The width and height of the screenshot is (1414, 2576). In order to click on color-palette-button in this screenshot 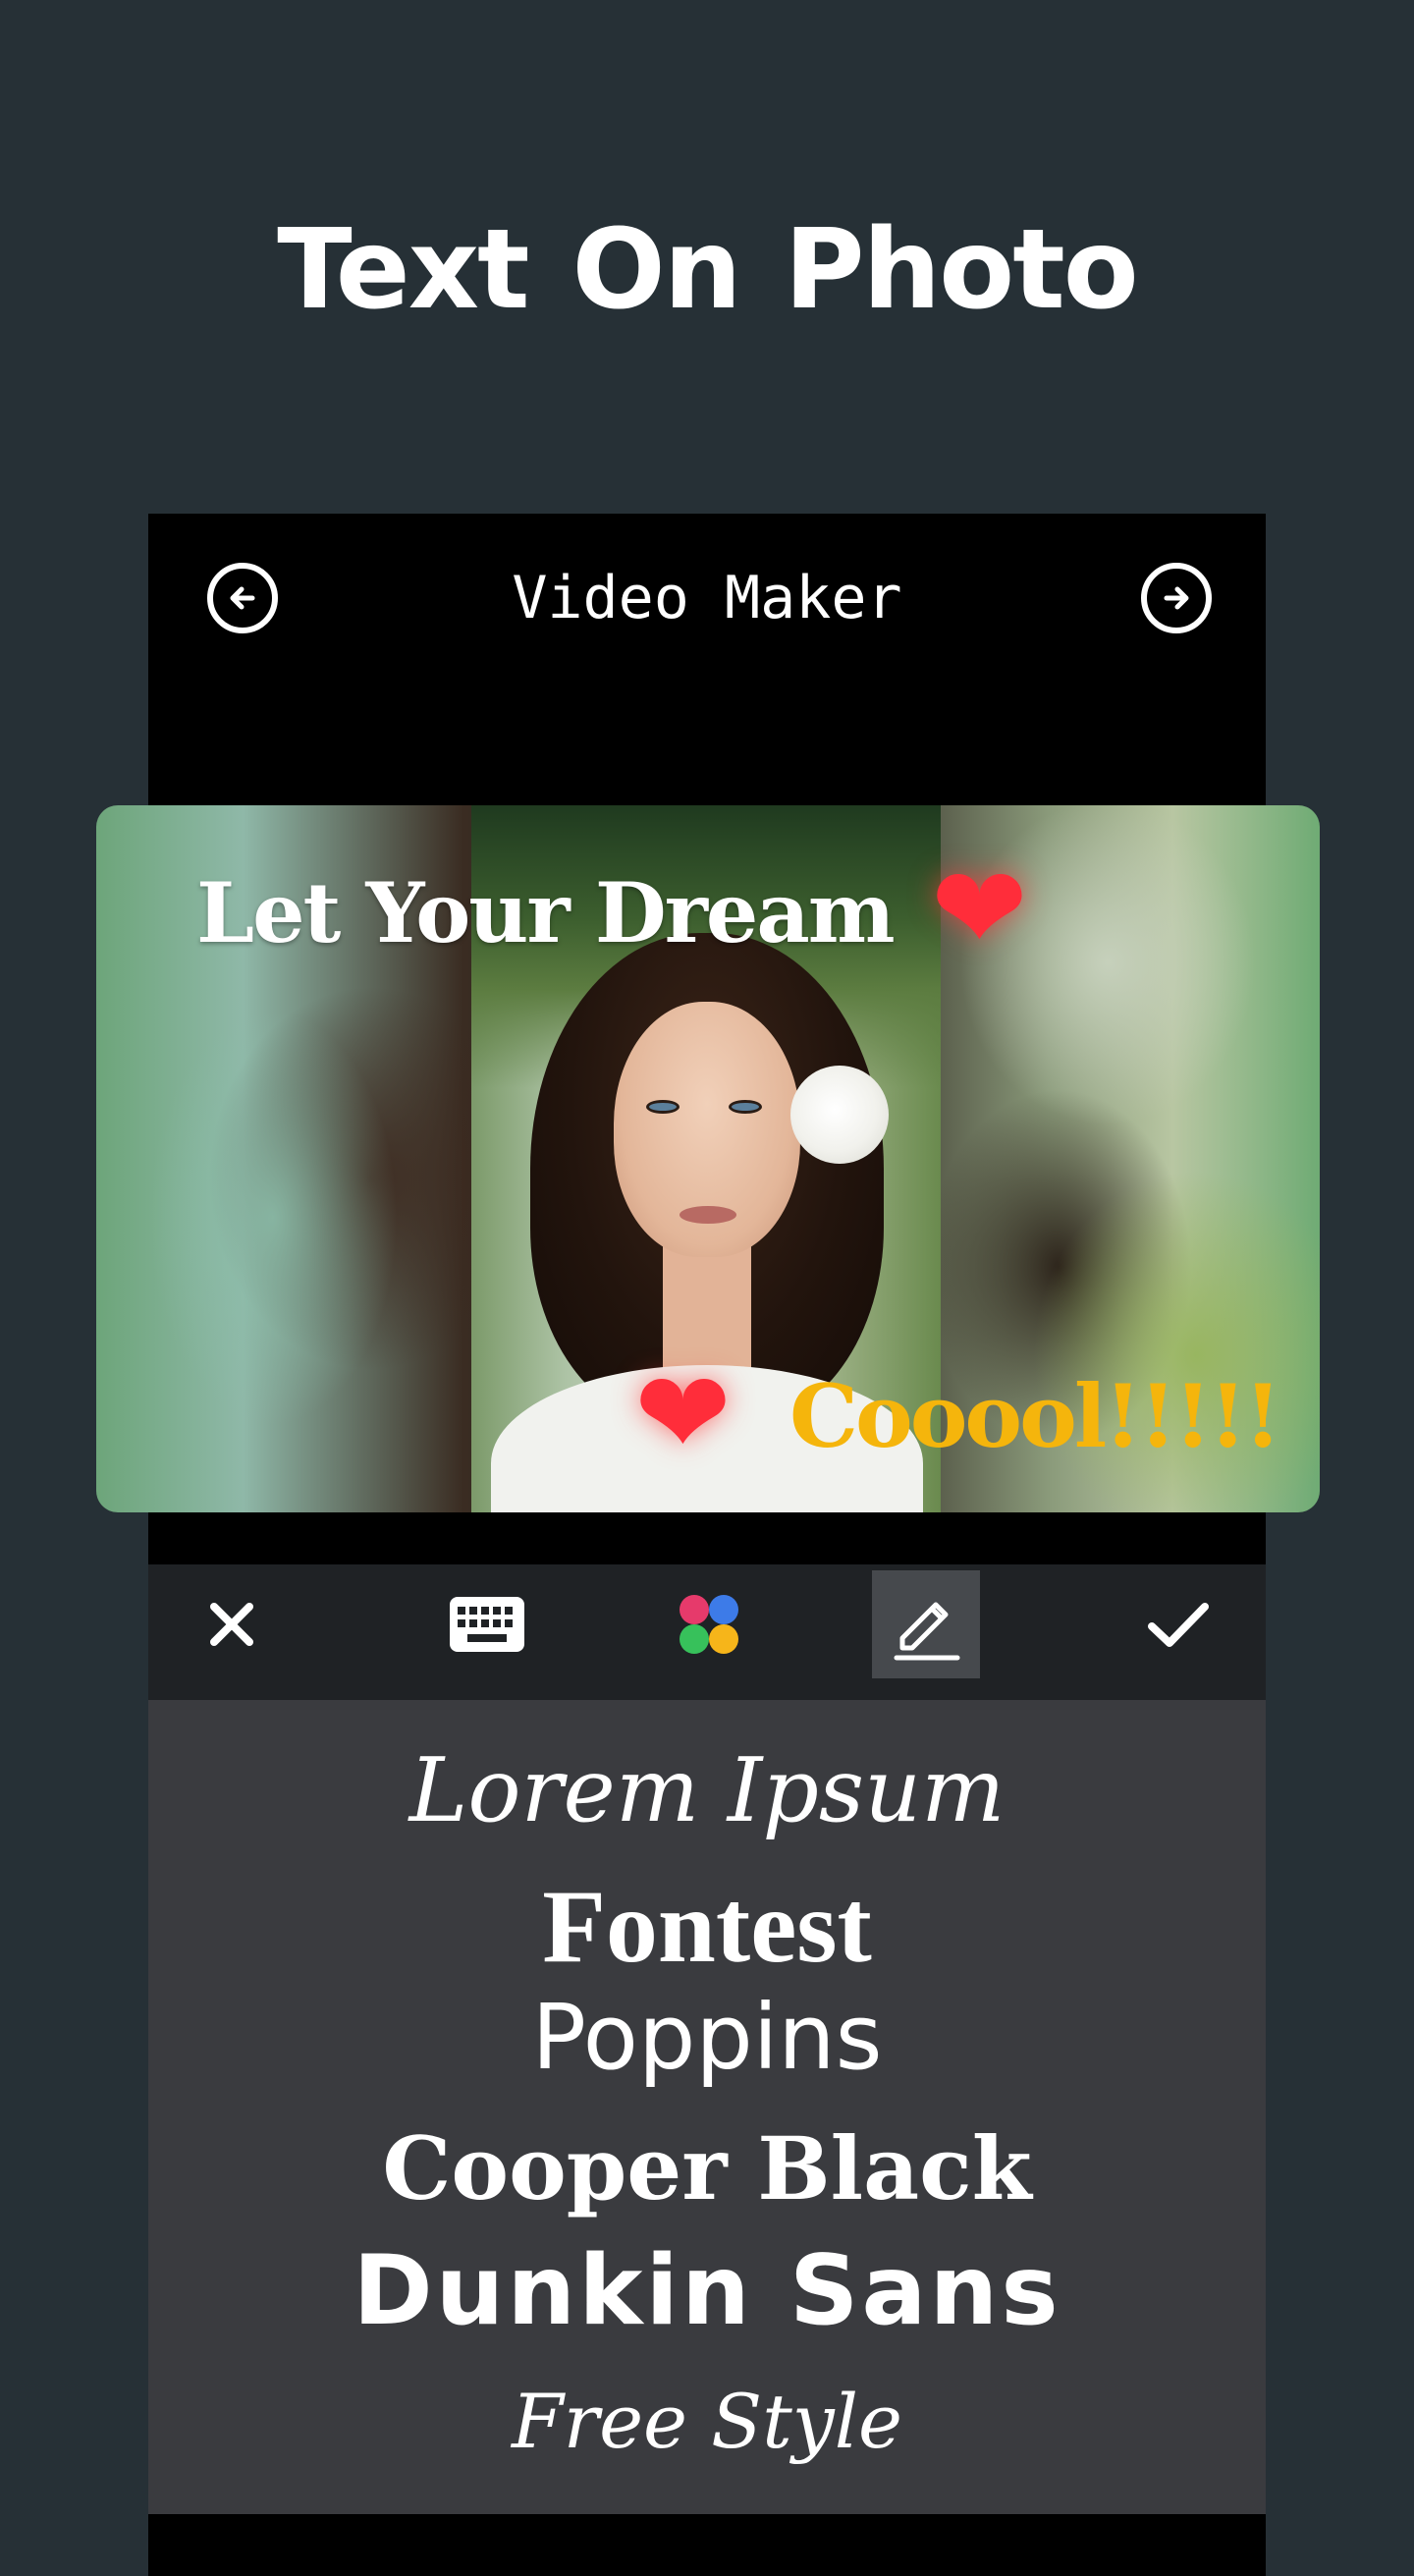, I will do `click(709, 1624)`.